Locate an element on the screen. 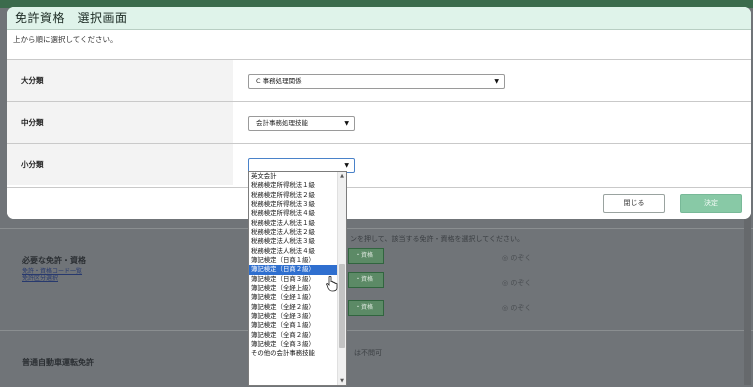 This screenshot has height=387, width=753. dropdown-option: 簿記検定（全経１級） is located at coordinates (297, 297).